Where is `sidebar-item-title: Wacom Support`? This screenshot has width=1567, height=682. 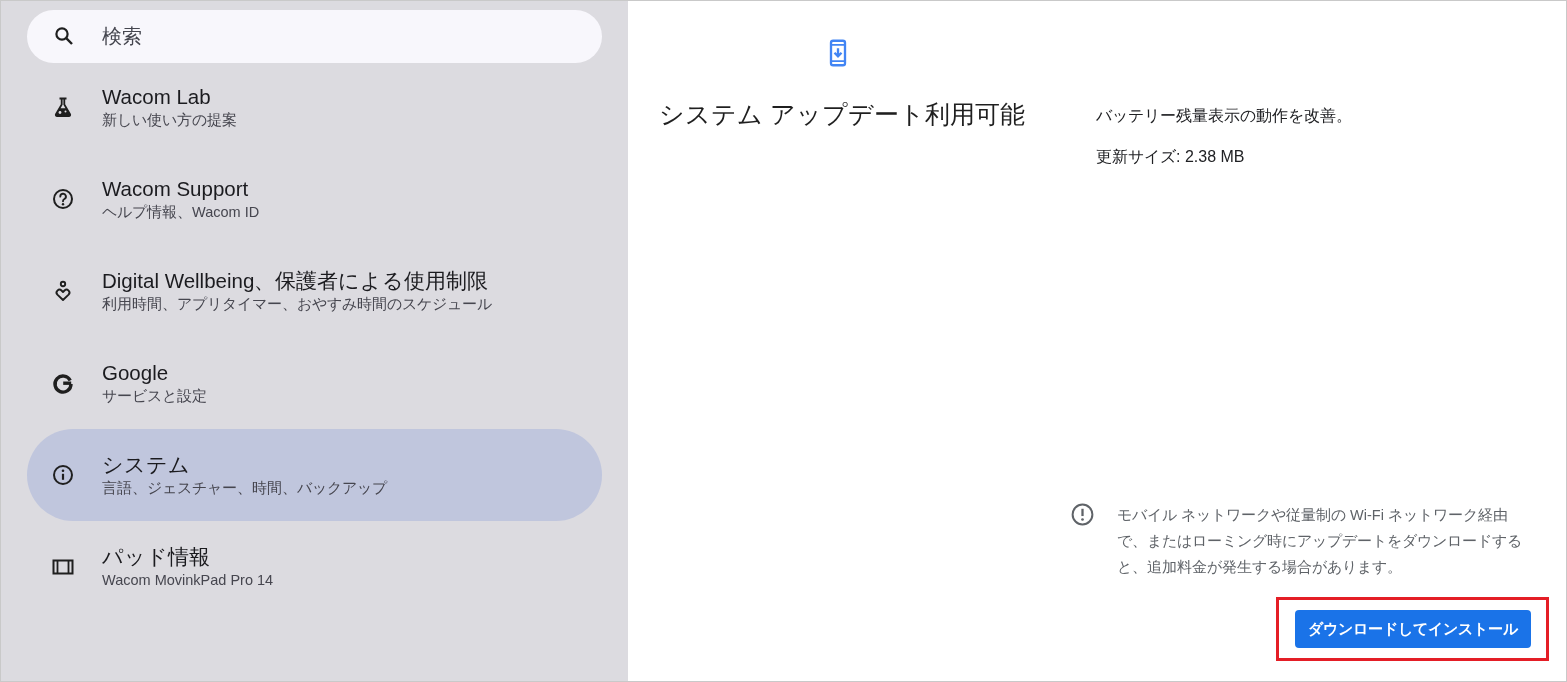
sidebar-item-title: Wacom Support is located at coordinates (176, 189).